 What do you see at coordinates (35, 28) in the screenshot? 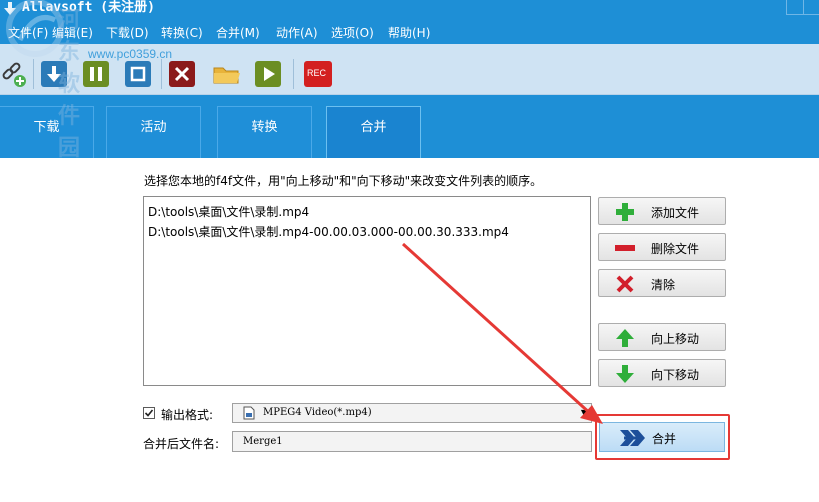
I see `watermark-logo-icon` at bounding box center [35, 28].